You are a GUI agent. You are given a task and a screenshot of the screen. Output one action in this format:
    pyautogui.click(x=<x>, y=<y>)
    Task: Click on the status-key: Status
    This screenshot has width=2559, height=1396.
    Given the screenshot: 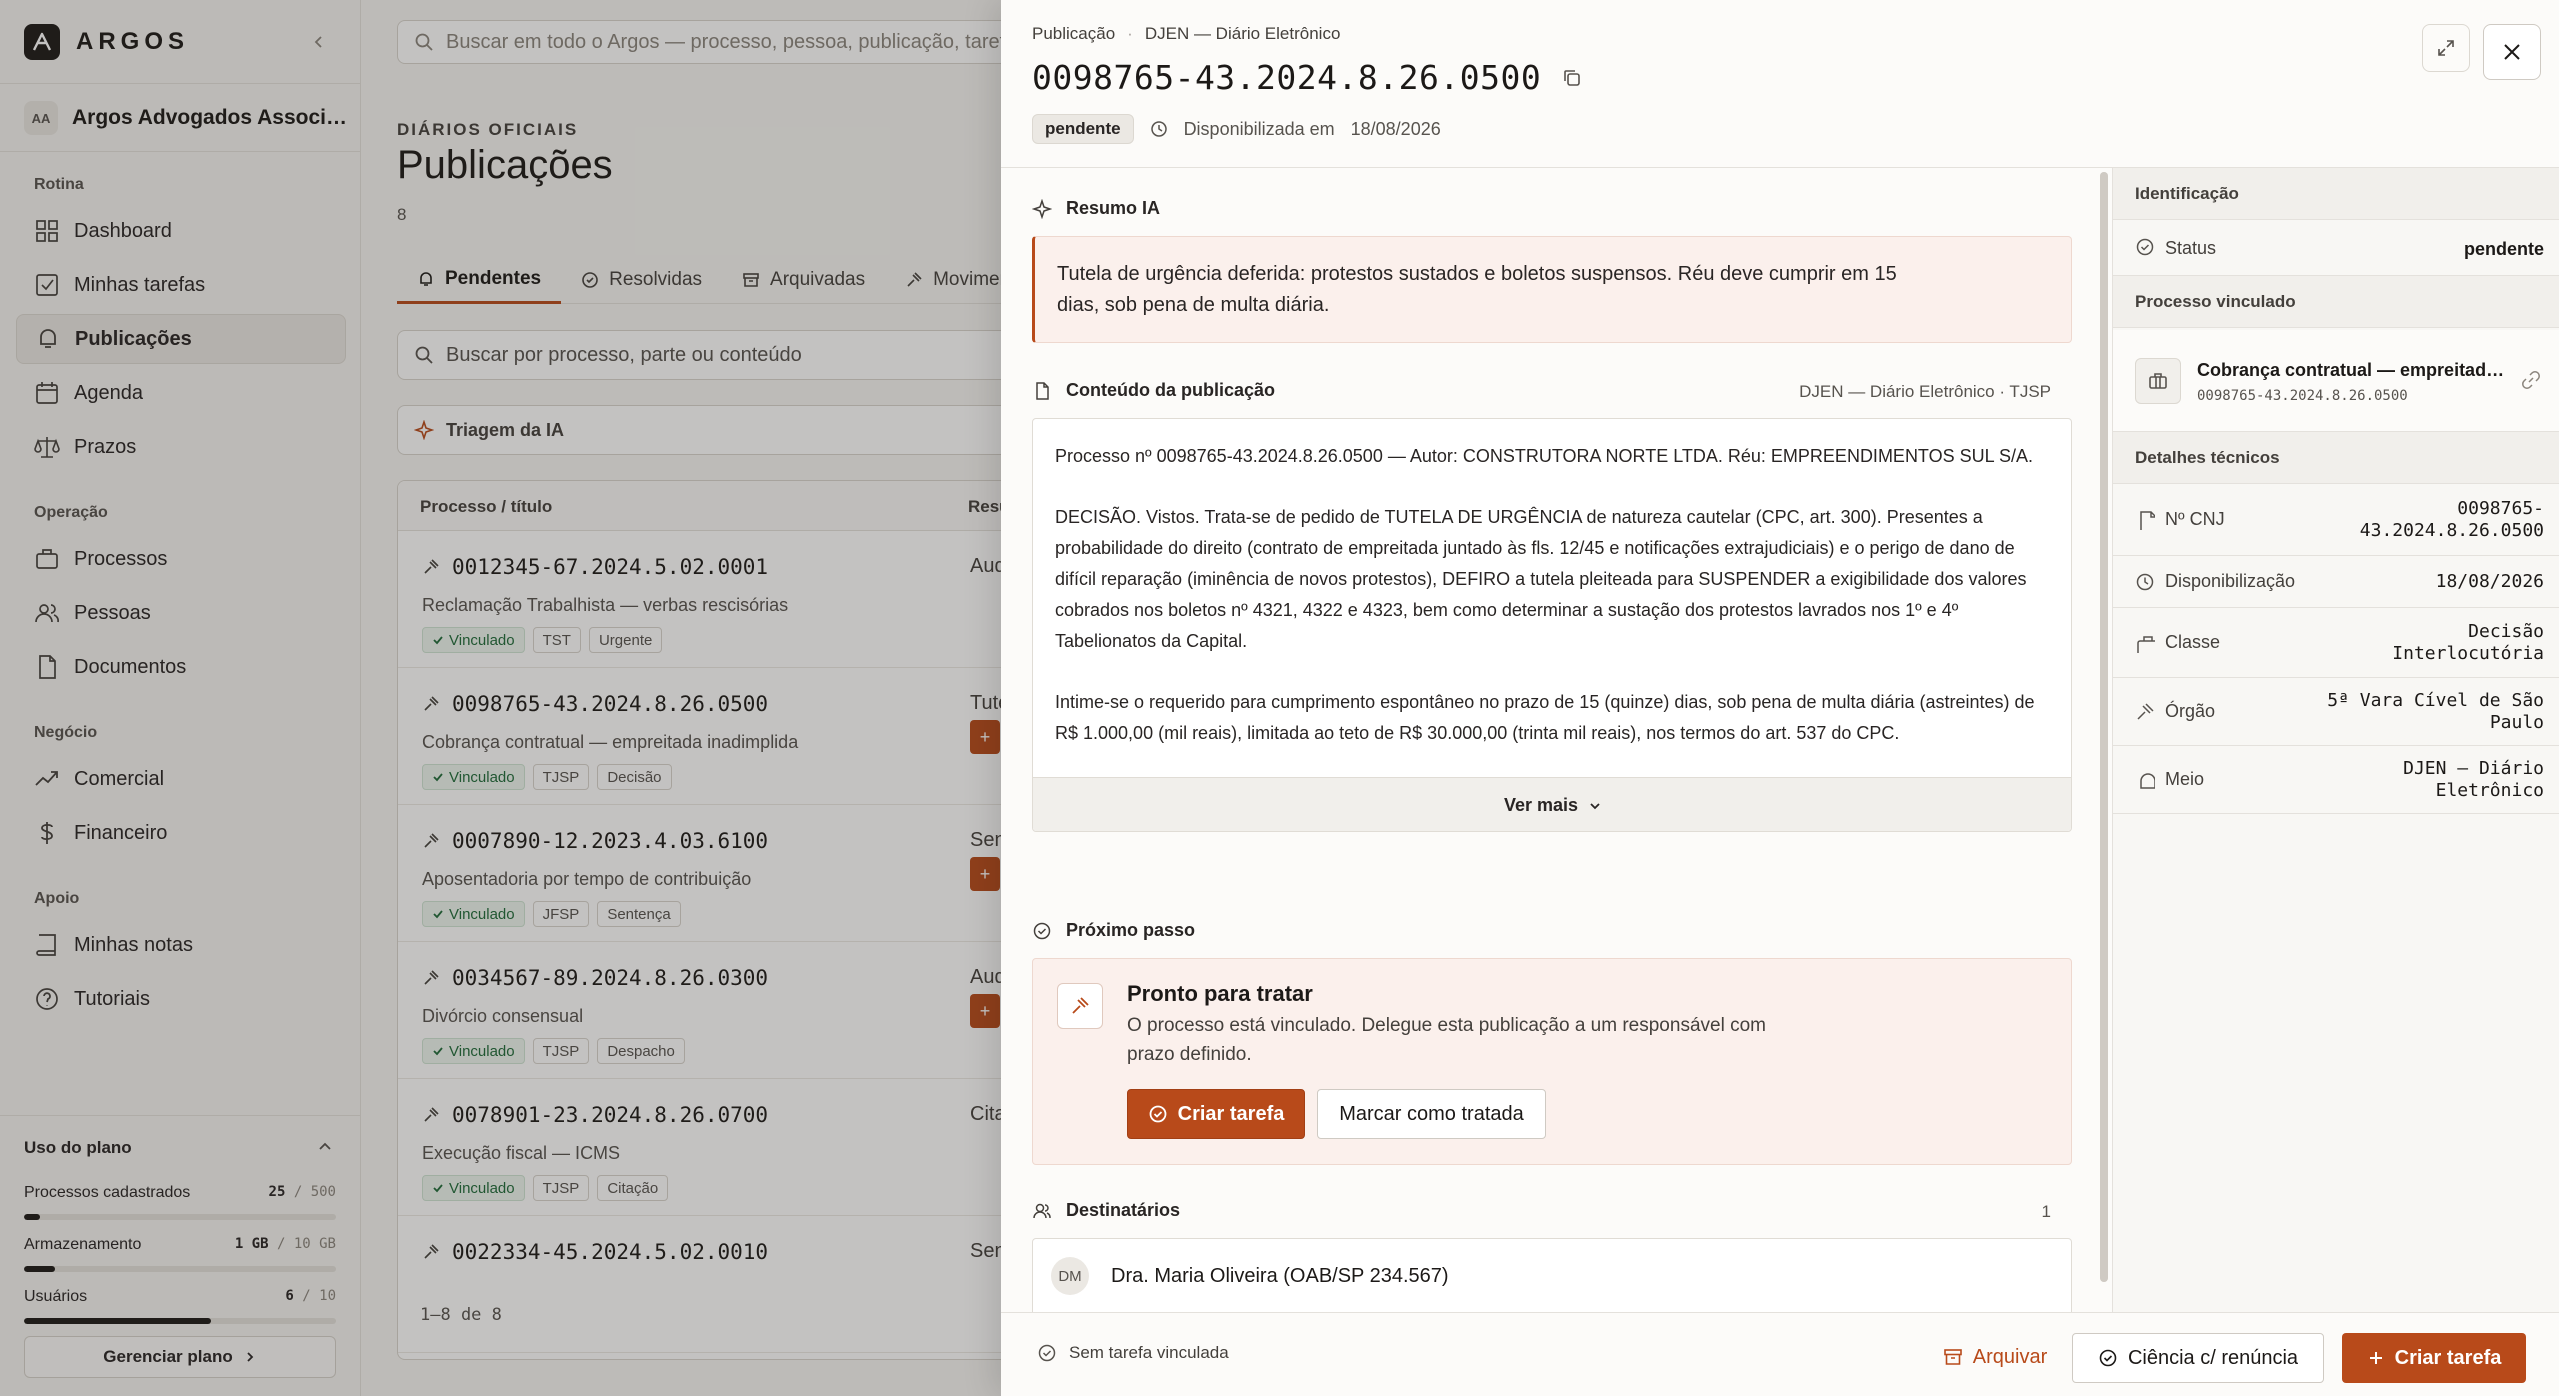 What is the action you would take?
    pyautogui.click(x=2191, y=248)
    